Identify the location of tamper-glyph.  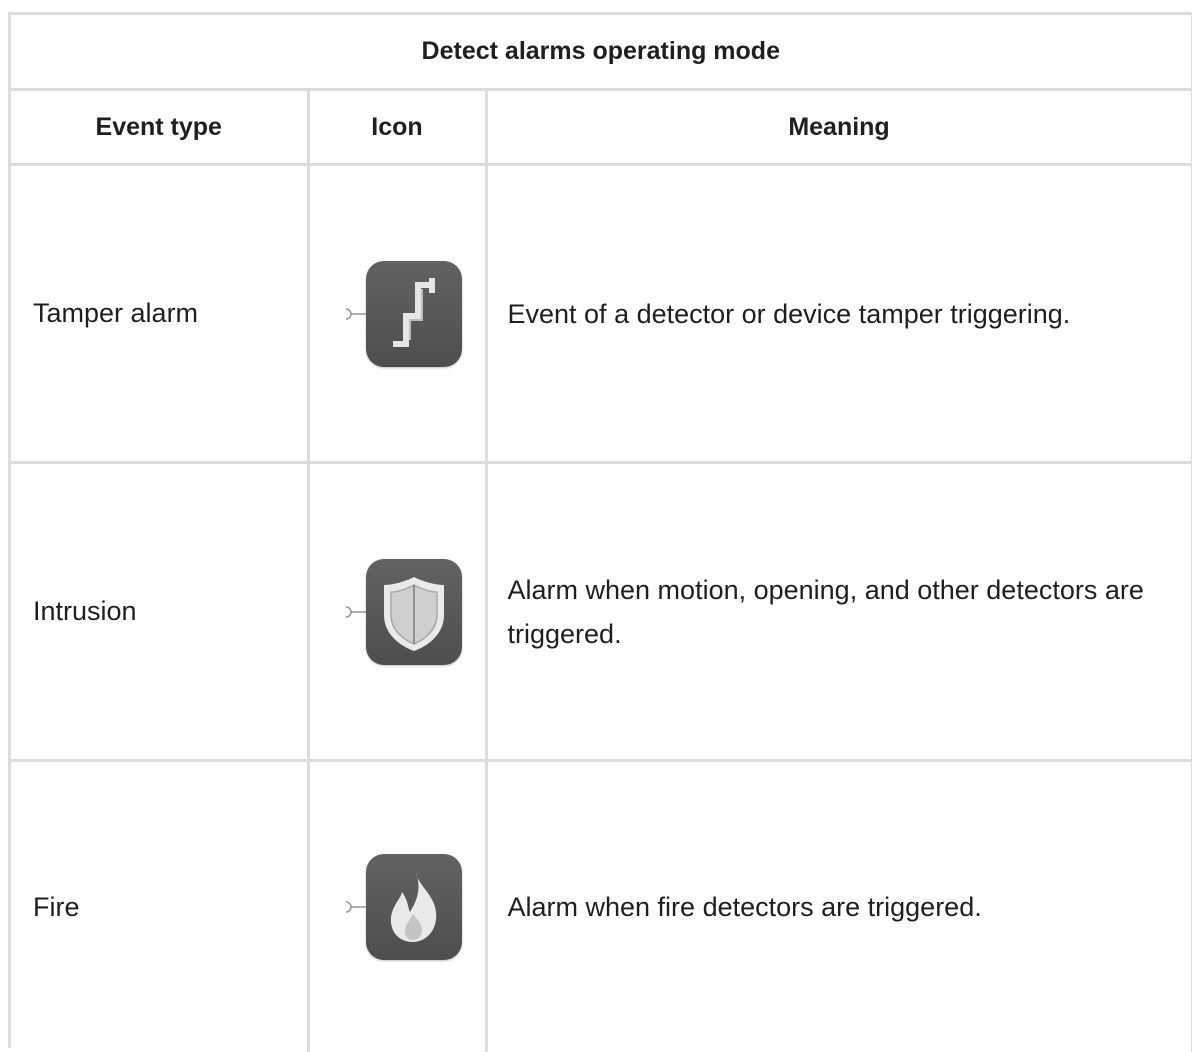
(414, 314).